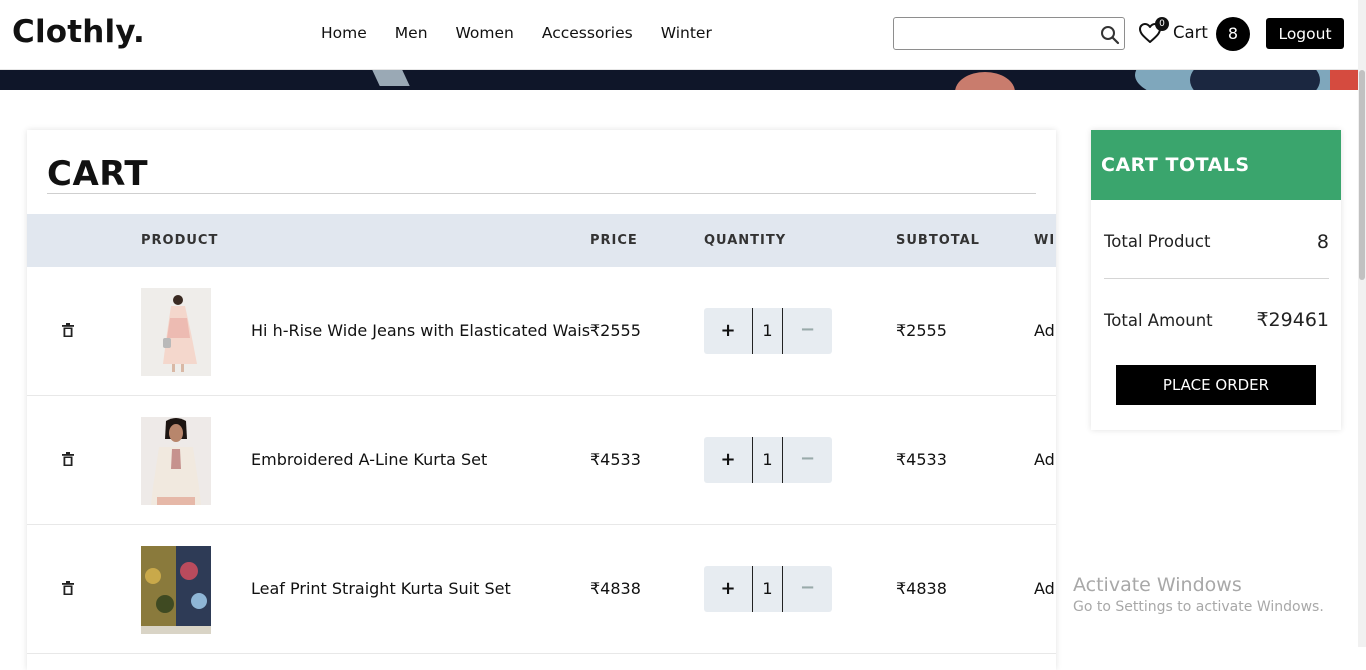 The image size is (1366, 670). Describe the element at coordinates (98, 174) in the screenshot. I see `cart-title: CART` at that location.